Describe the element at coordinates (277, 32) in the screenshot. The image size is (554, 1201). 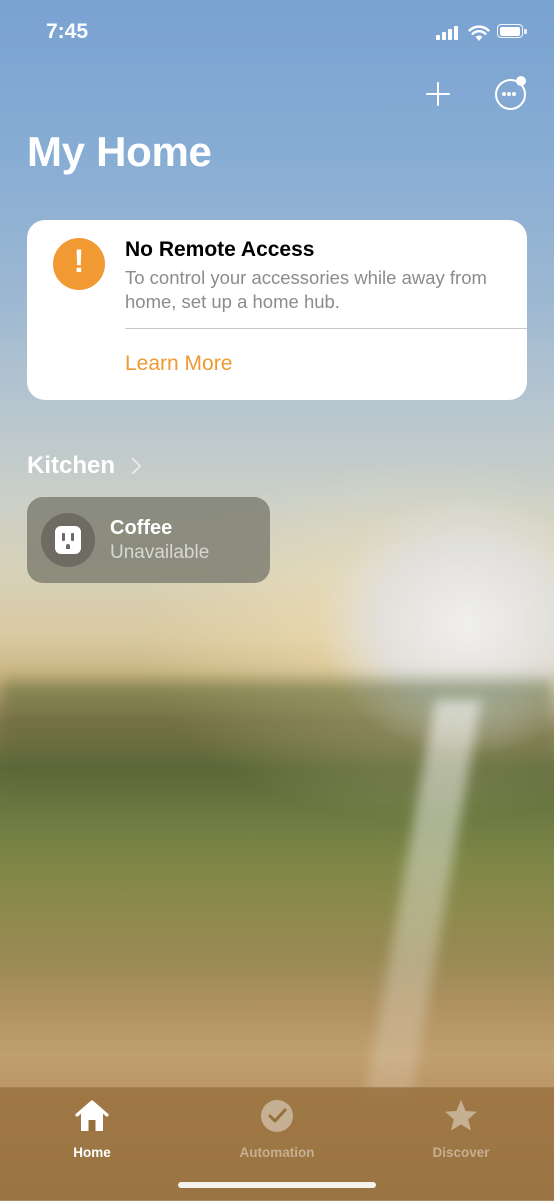
I see `status-bar: 7:45` at that location.